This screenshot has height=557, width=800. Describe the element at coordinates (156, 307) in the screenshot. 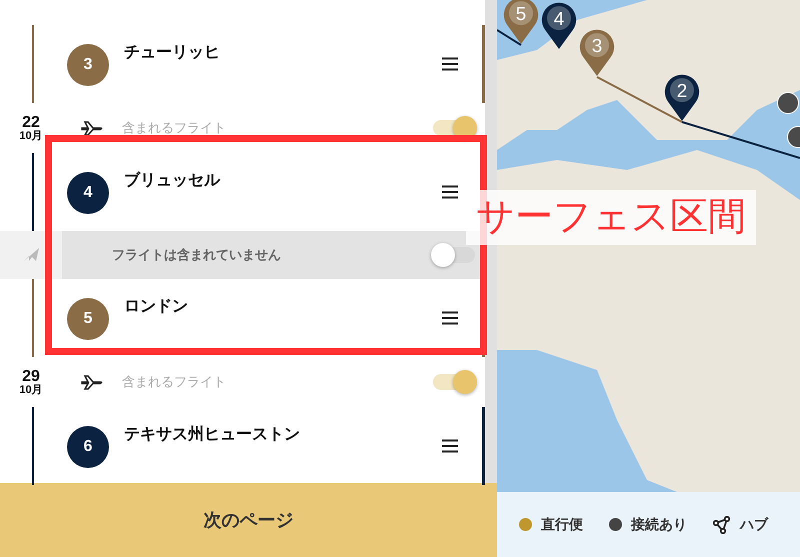

I see `stop-name: ロンドン` at that location.